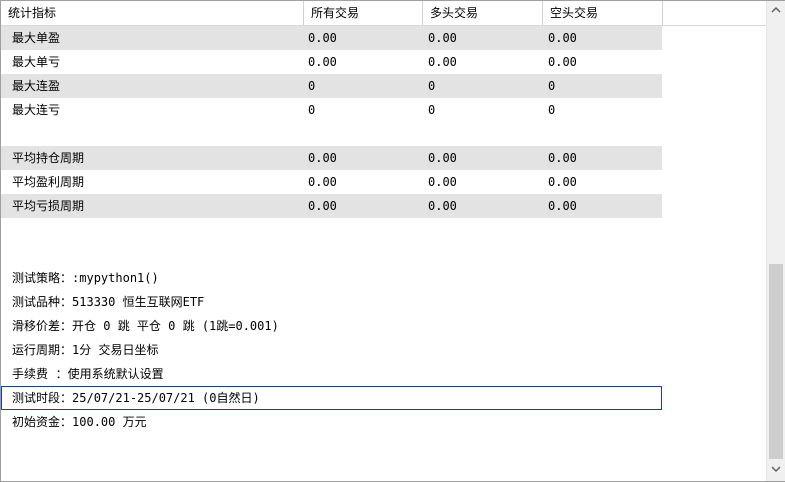 The width and height of the screenshot is (785, 482). Describe the element at coordinates (42, 278) in the screenshot. I see `info-label: 测试策略：` at that location.